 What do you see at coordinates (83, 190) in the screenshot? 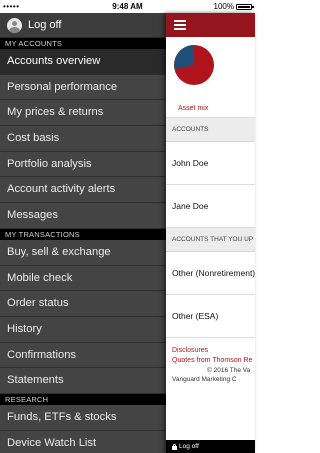
I see `menu-item: Account activity alerts` at bounding box center [83, 190].